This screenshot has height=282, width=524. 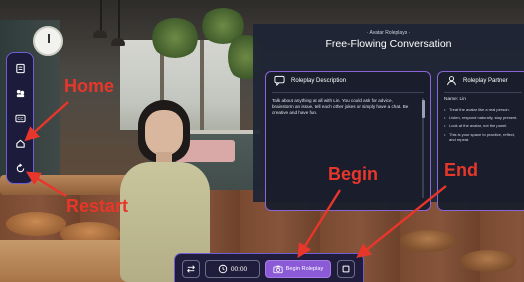 I want to click on scrollbar-thumb, so click(x=423, y=109).